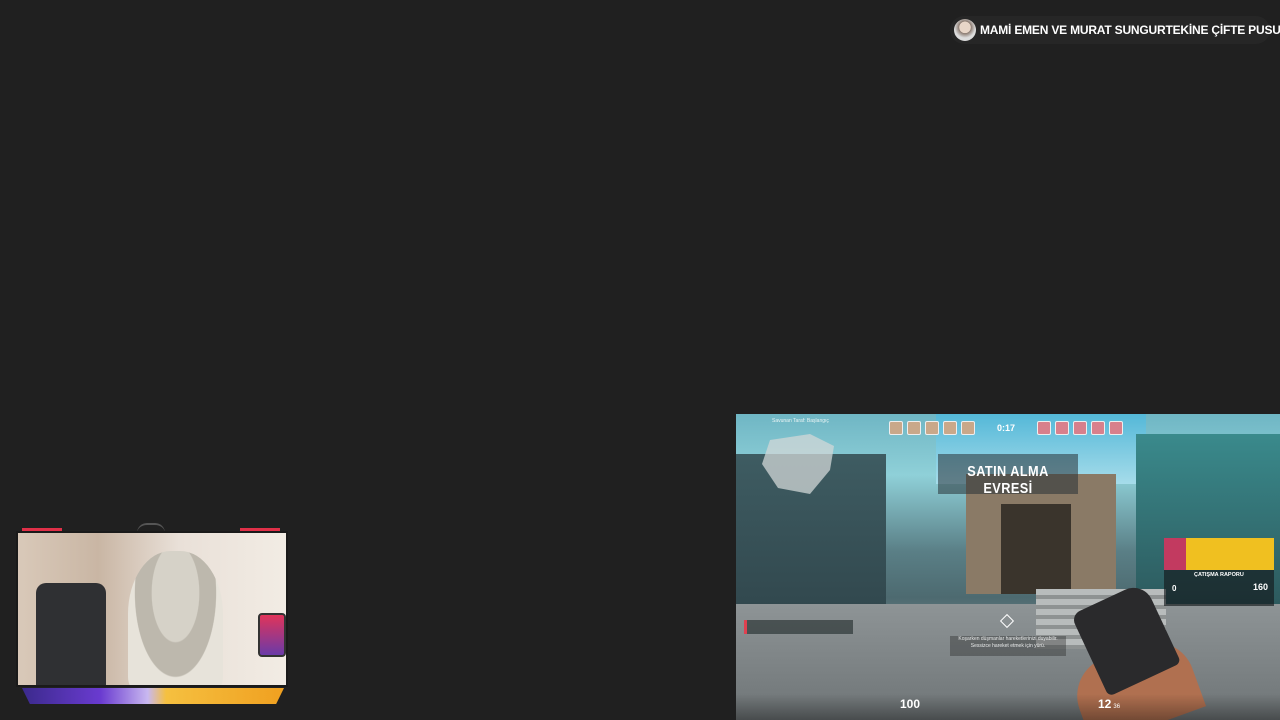 Image resolution: width=1280 pixels, height=720 pixels. I want to click on buy-phase-text: SATIN ALMA EVRESİ, so click(1008, 480).